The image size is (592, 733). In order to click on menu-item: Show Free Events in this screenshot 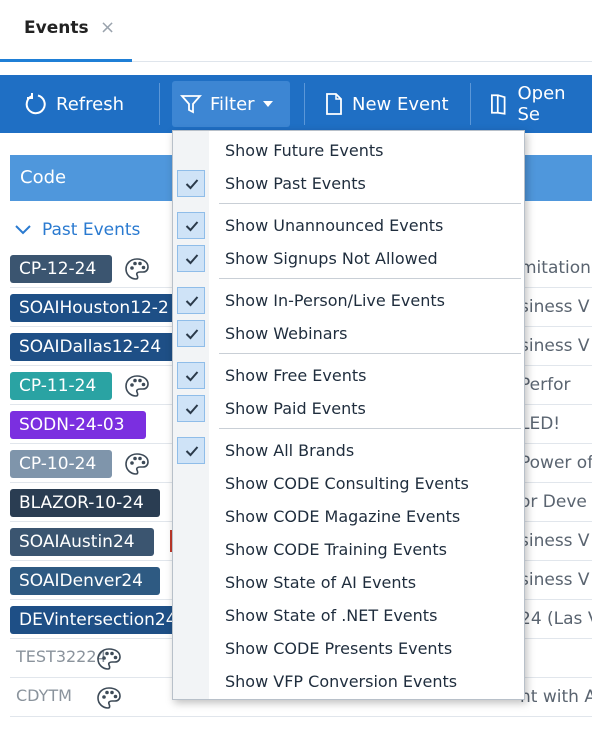, I will do `click(348, 375)`.